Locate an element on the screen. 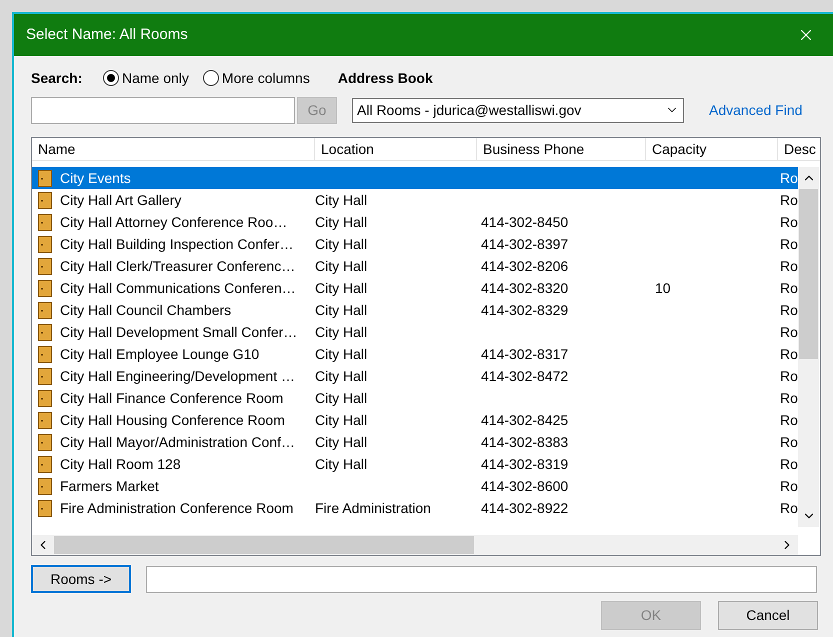 Image resolution: width=833 pixels, height=637 pixels. table-cell-text: City Hall Council Chambers is located at coordinates (146, 310).